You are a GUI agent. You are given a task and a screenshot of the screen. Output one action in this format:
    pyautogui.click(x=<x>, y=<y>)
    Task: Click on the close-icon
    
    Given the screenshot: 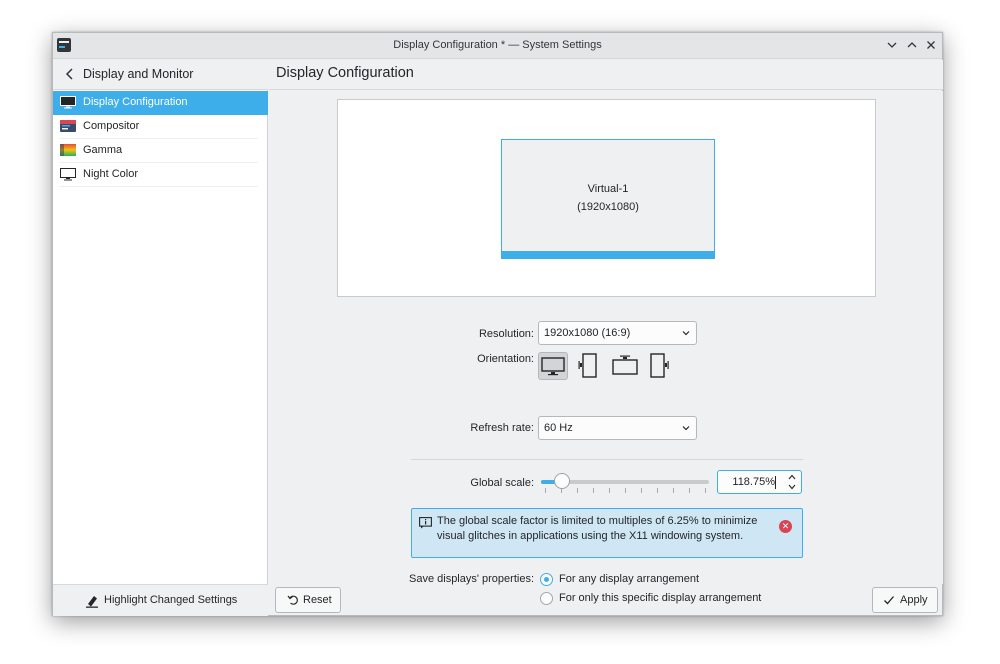 What is the action you would take?
    pyautogui.click(x=931, y=45)
    